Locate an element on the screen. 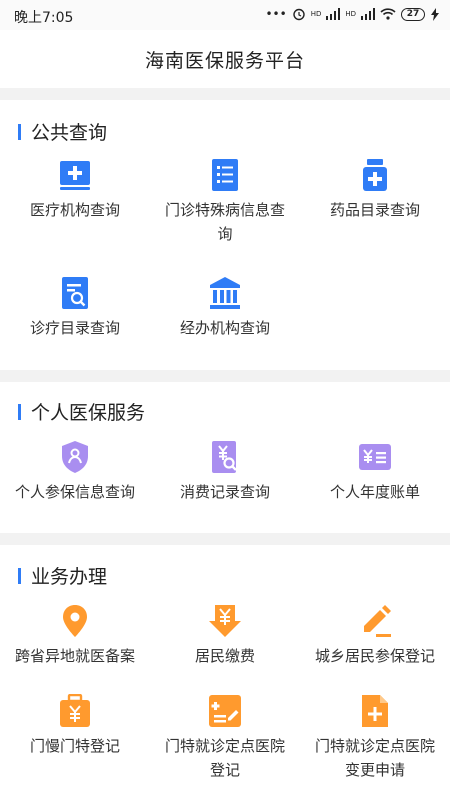 The image size is (450, 800). more-dots: ••• is located at coordinates (276, 14).